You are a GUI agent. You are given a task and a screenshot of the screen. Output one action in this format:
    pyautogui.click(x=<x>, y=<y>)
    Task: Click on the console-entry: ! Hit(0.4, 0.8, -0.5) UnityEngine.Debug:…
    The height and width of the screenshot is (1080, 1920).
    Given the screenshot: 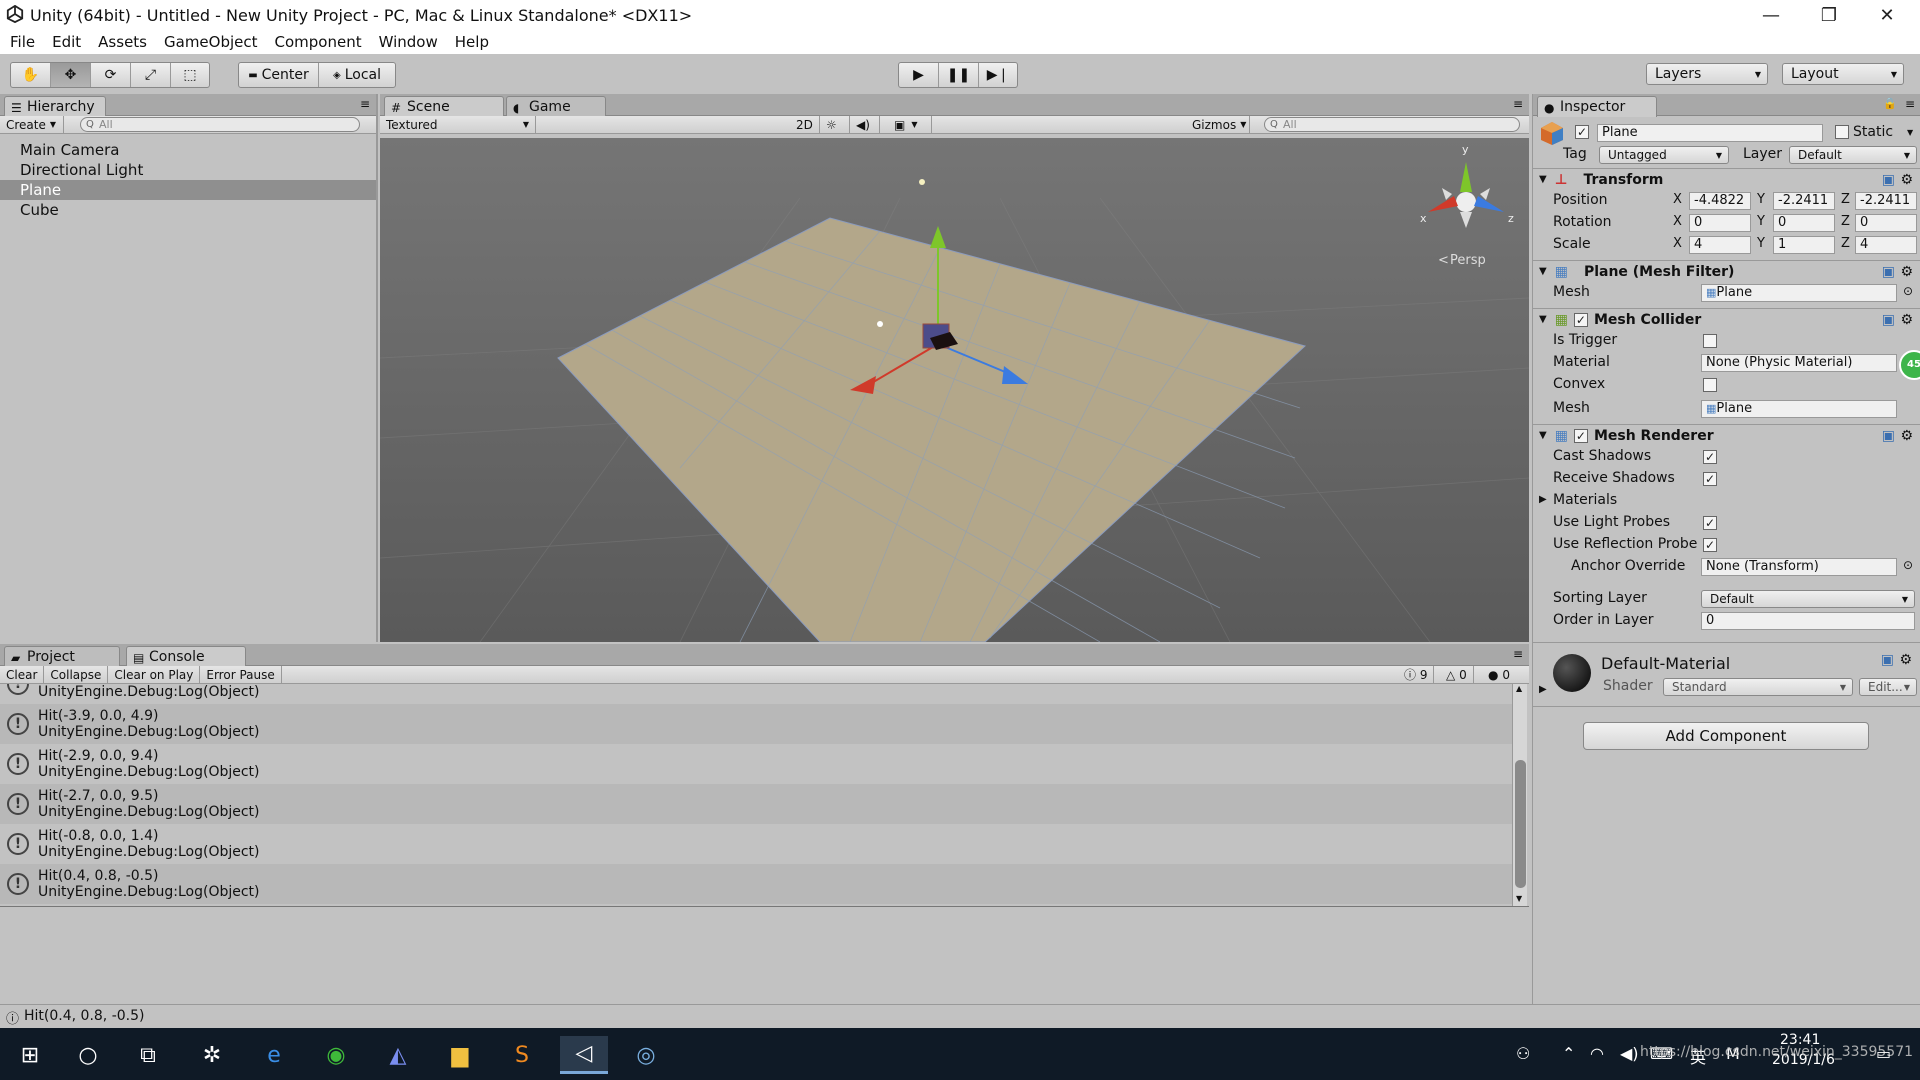 What is the action you would take?
    pyautogui.click(x=756, y=884)
    